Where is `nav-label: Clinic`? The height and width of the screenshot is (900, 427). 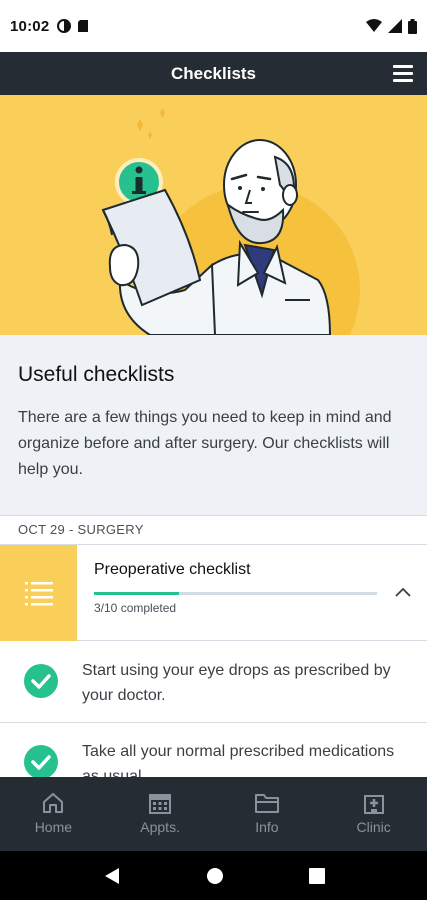 nav-label: Clinic is located at coordinates (373, 827).